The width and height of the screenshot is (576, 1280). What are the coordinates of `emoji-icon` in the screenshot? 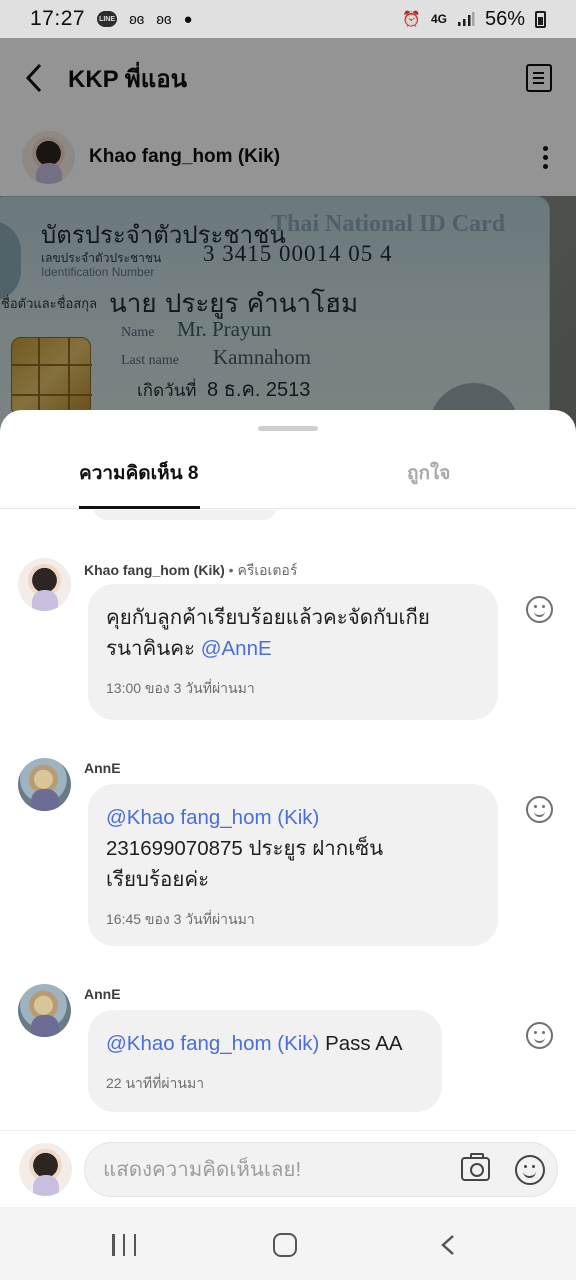 It's located at (530, 1170).